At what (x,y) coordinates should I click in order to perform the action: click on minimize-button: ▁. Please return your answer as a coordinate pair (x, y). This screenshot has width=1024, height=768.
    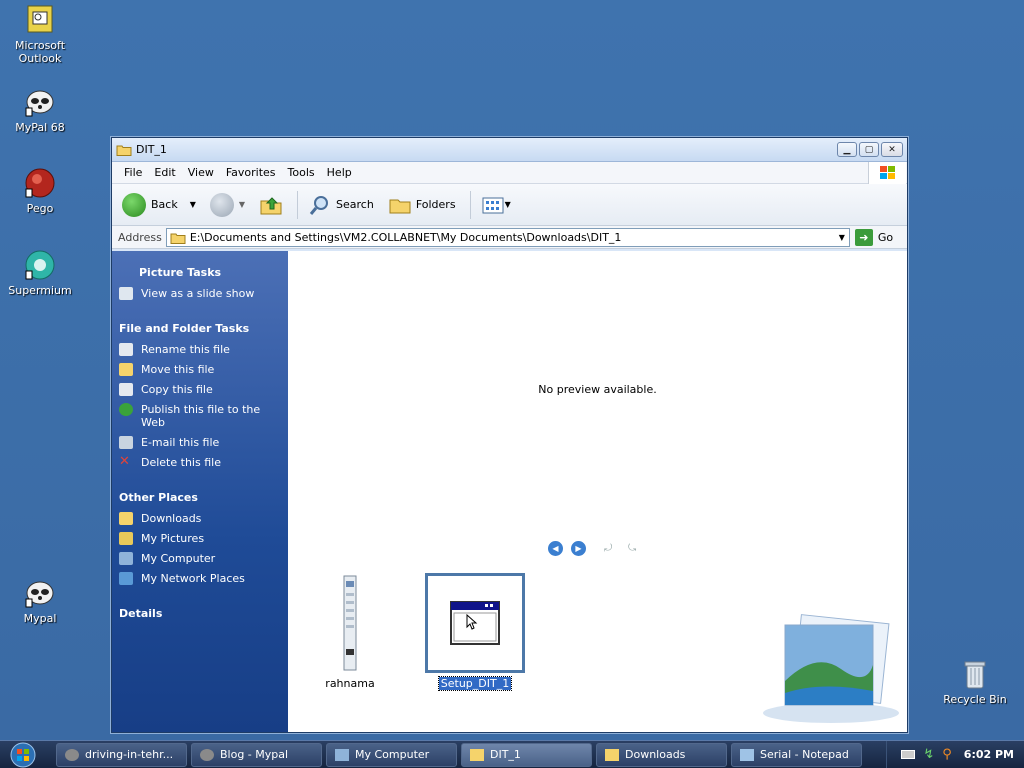
    Looking at the image, I should click on (847, 149).